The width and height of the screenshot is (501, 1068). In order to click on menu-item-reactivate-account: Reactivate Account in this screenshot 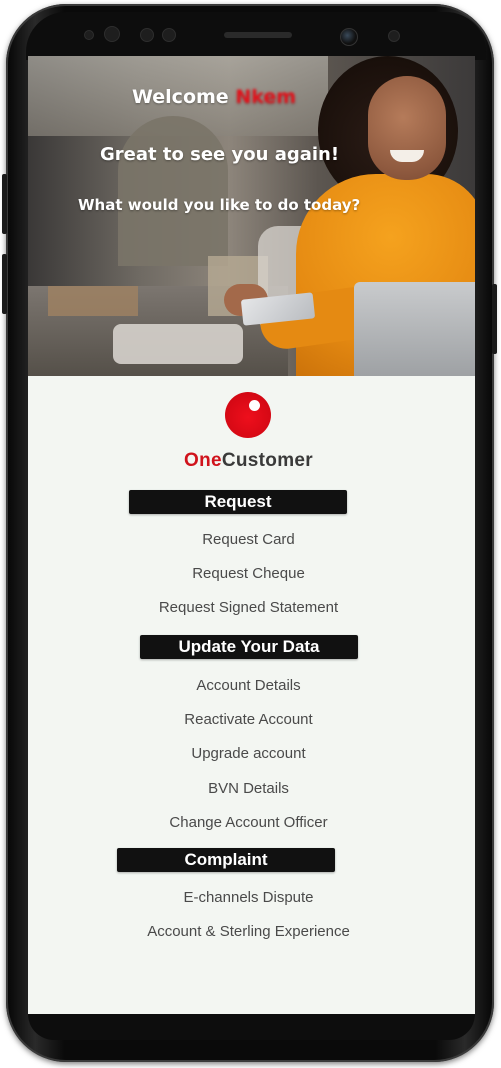, I will do `click(248, 719)`.